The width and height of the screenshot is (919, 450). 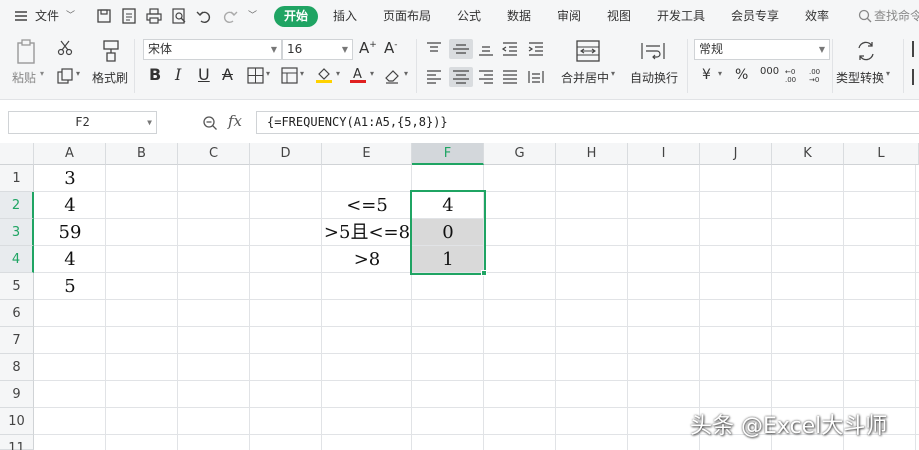 What do you see at coordinates (392, 75) in the screenshot?
I see `clear-format-icon` at bounding box center [392, 75].